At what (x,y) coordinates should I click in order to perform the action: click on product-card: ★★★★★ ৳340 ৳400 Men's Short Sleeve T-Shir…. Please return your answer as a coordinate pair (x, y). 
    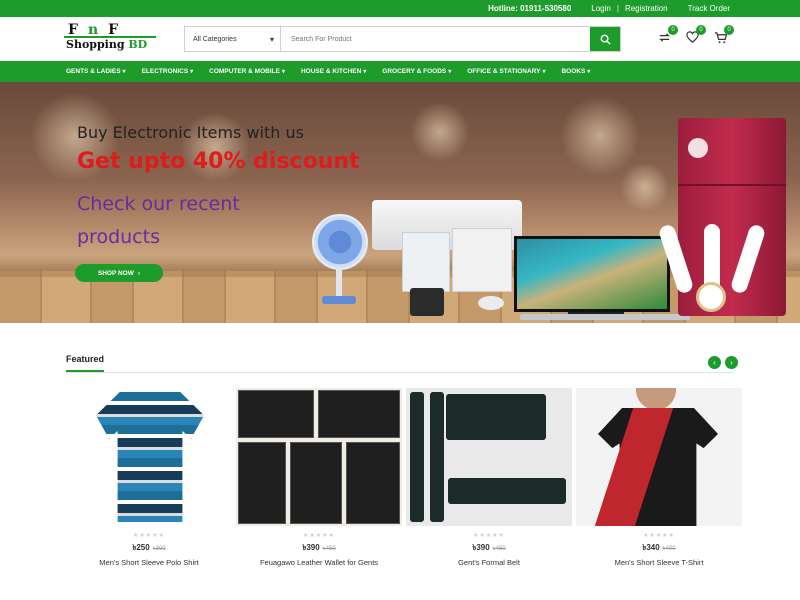
    Looking at the image, I should click on (659, 478).